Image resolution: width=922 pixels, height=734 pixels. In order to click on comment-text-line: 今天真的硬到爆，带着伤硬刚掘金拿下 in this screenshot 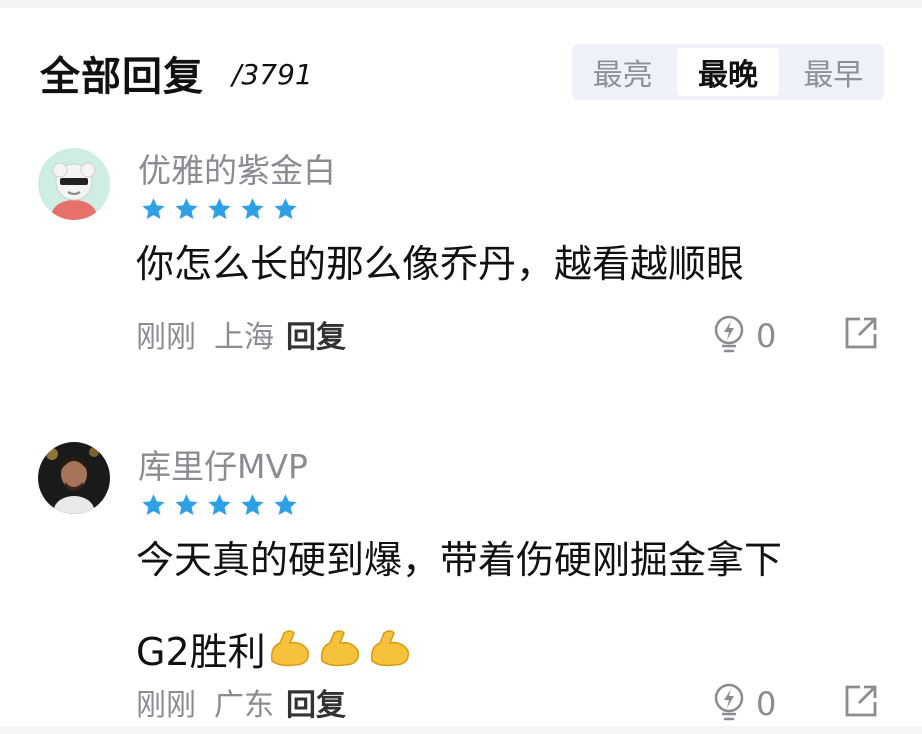, I will do `click(459, 560)`.